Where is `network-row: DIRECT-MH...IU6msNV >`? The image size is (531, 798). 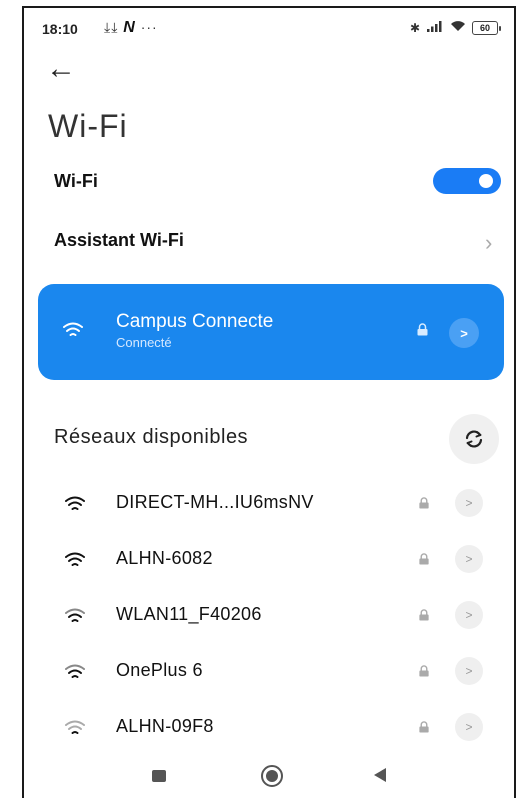
network-row: DIRECT-MH...IU6msNV > is located at coordinates (269, 504).